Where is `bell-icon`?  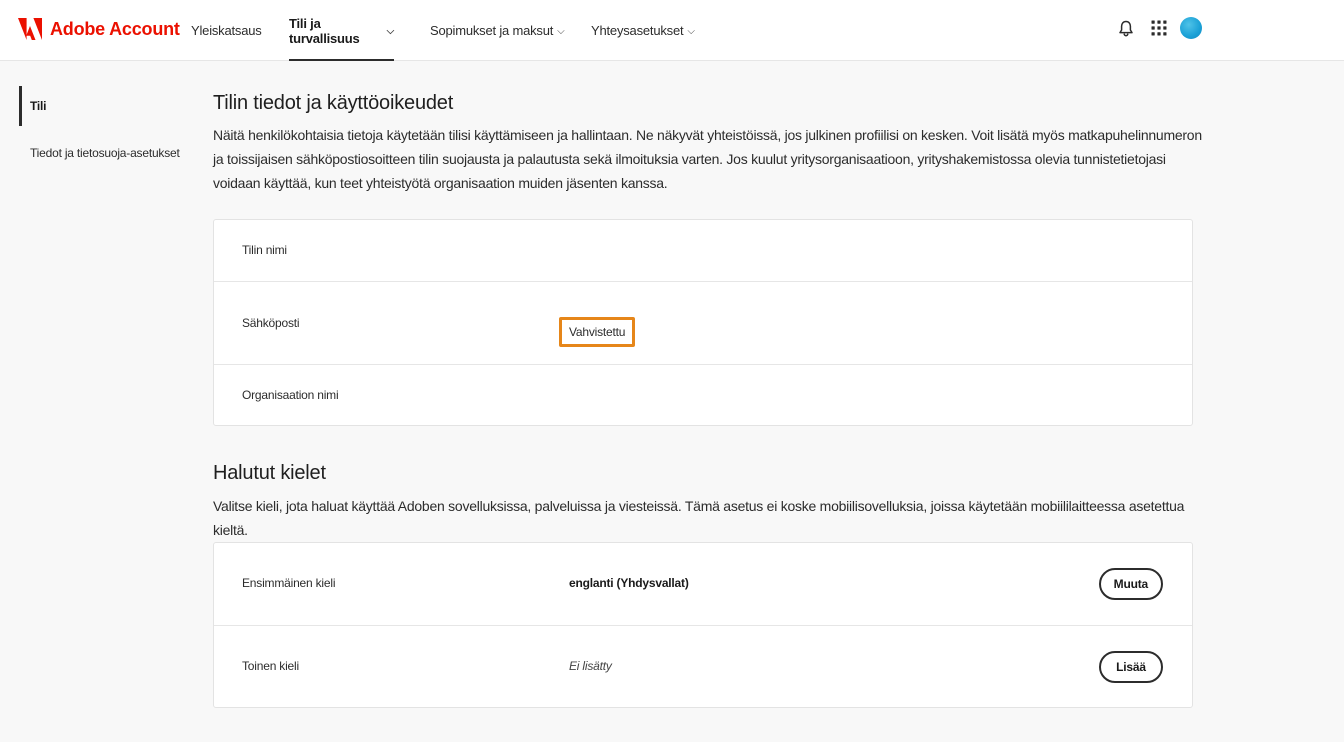
bell-icon is located at coordinates (1126, 28).